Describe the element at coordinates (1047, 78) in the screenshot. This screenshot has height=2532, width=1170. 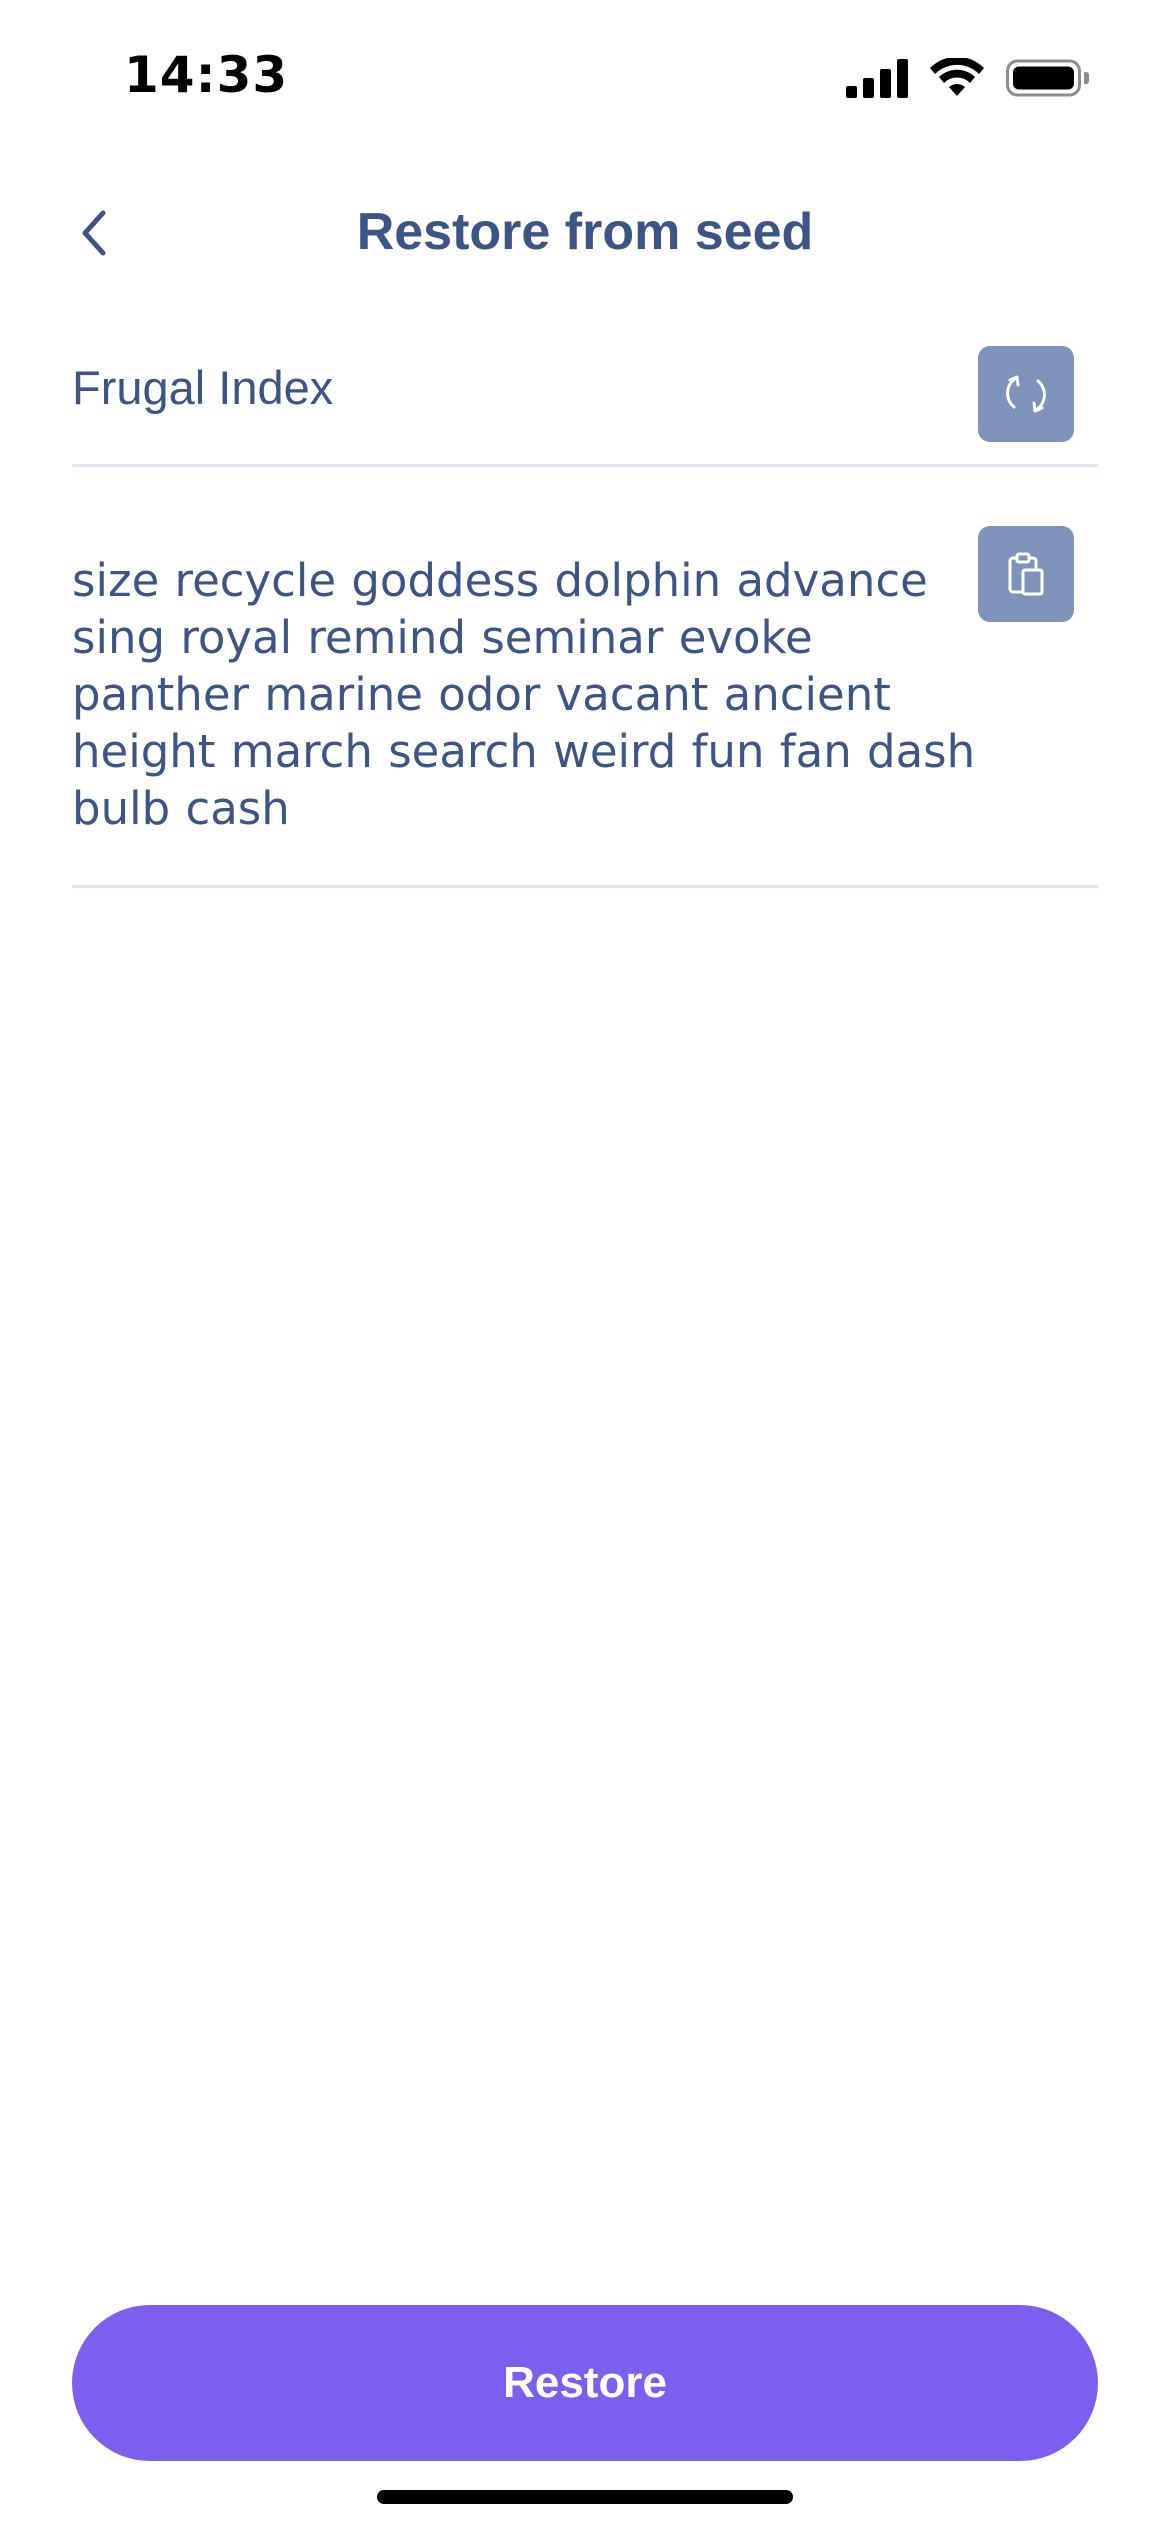
I see `battery-icon` at that location.